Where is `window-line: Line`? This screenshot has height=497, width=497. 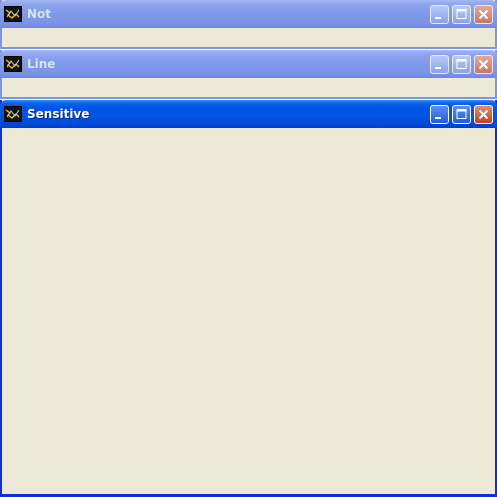 window-line: Line is located at coordinates (248, 74).